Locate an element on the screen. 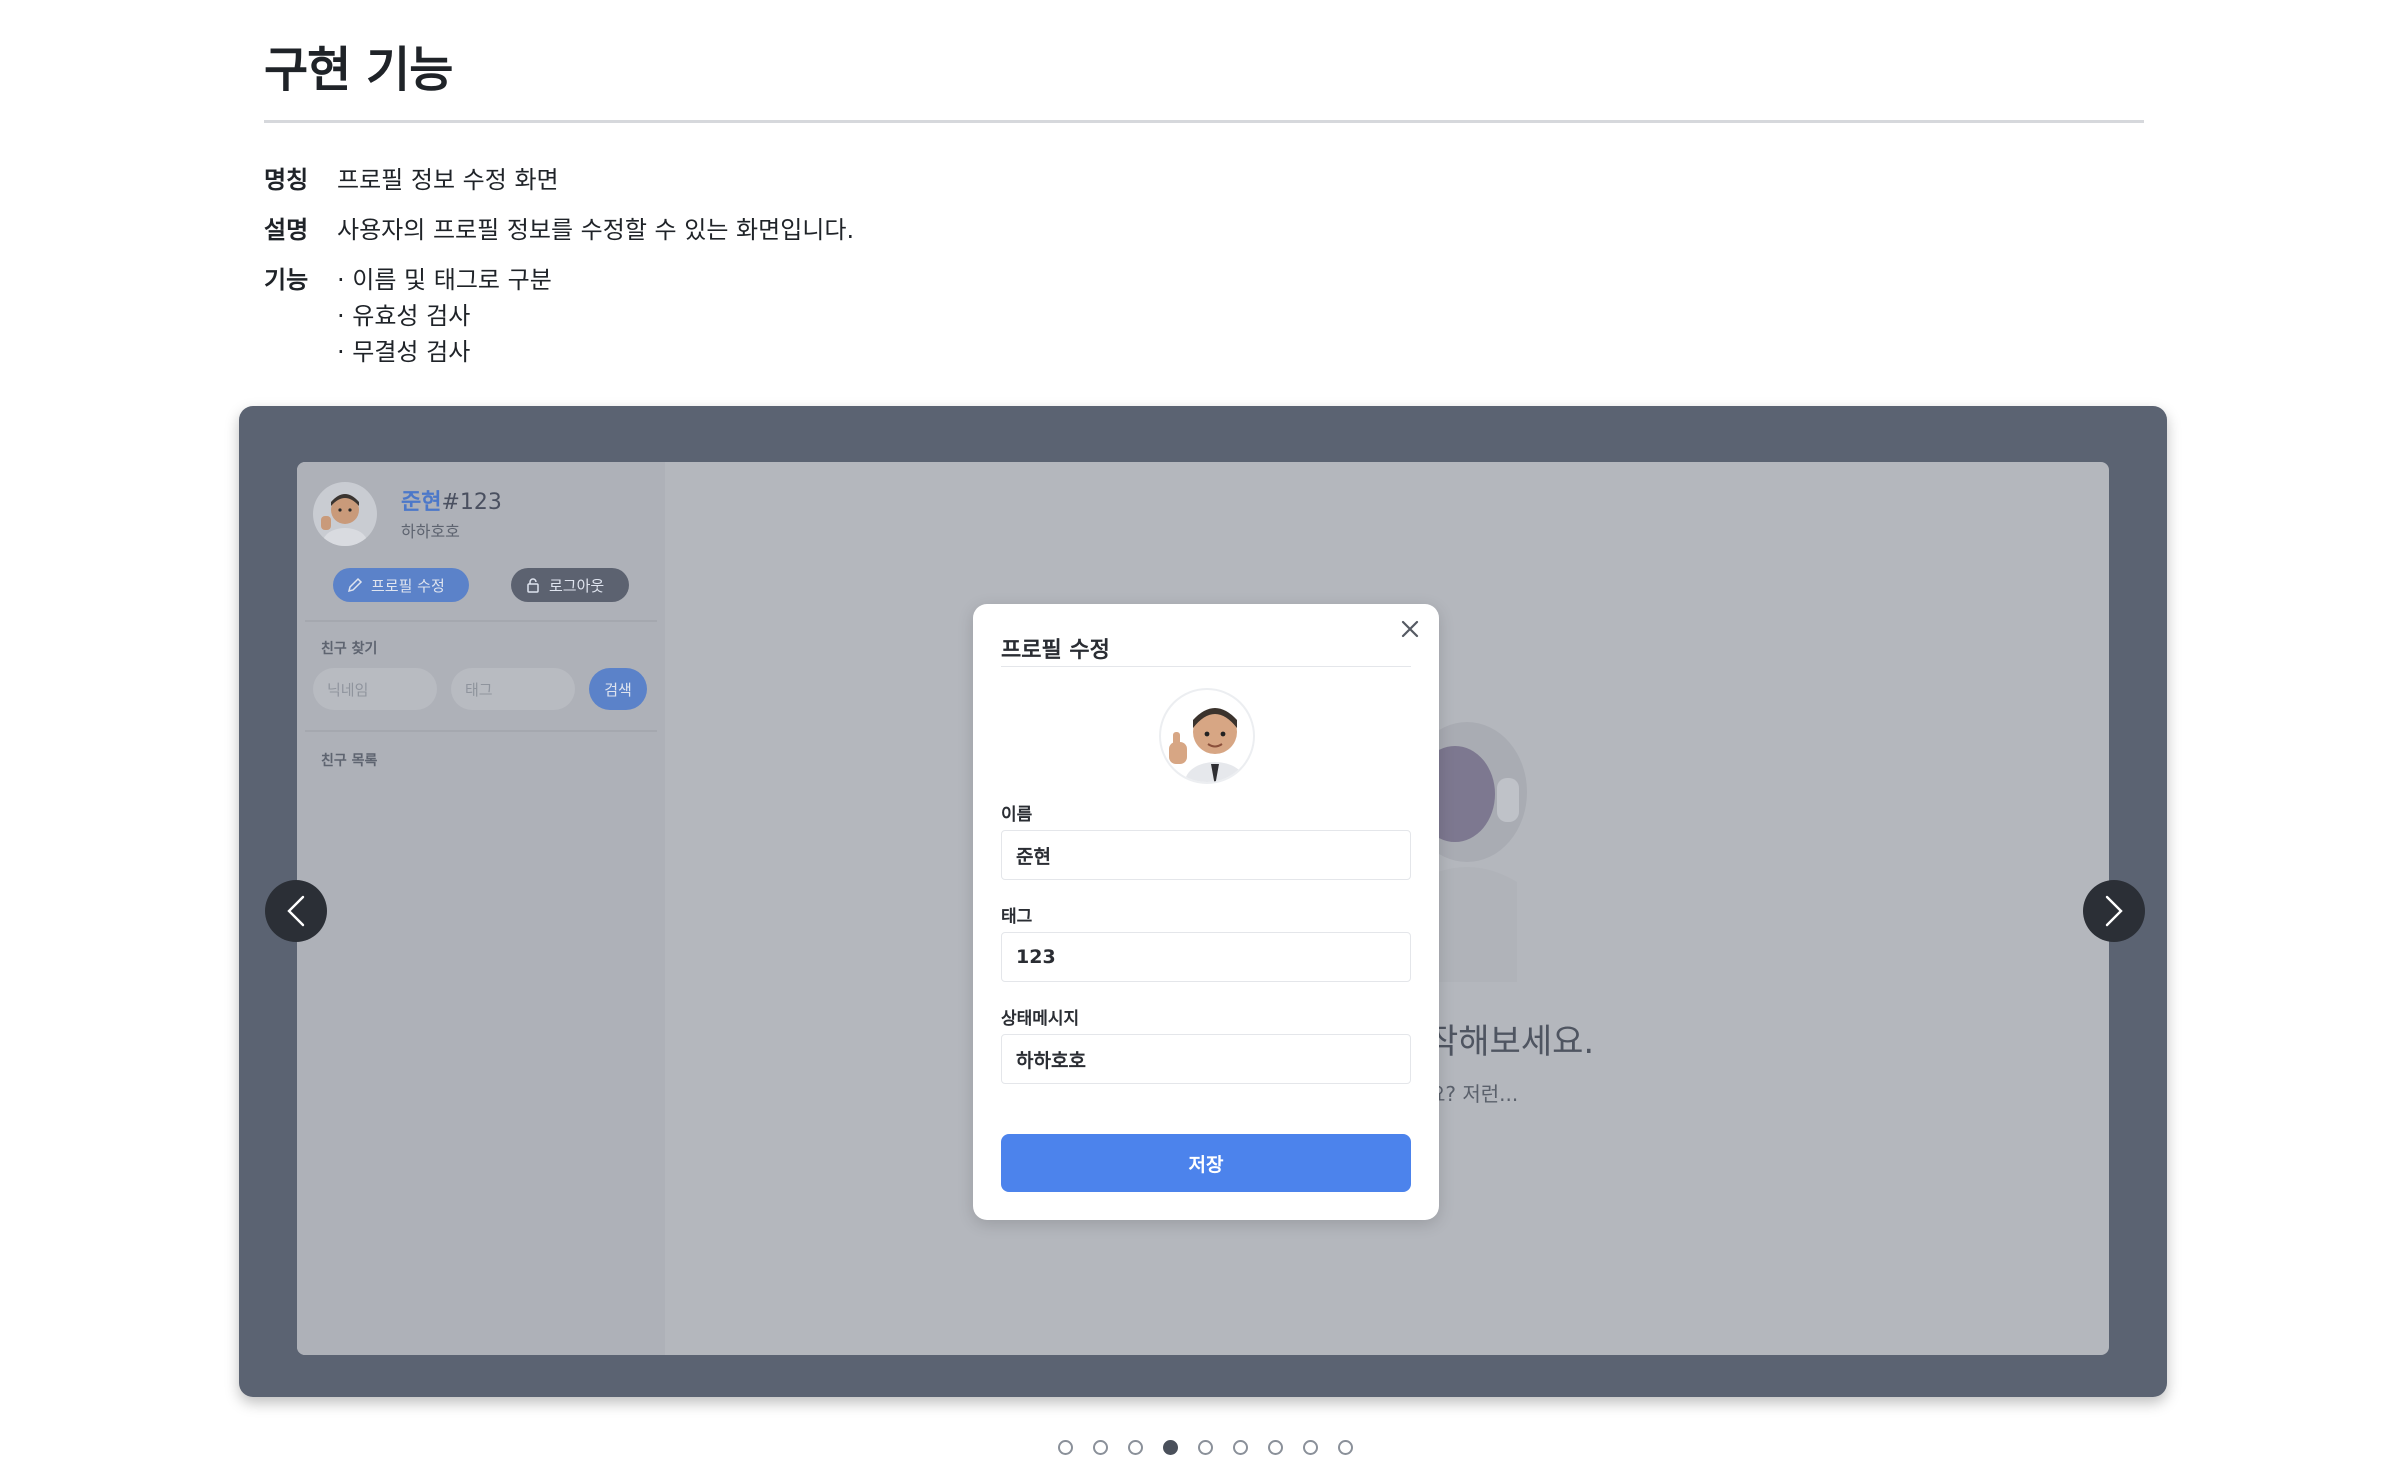  logout-button: 로그아웃 is located at coordinates (570, 585).